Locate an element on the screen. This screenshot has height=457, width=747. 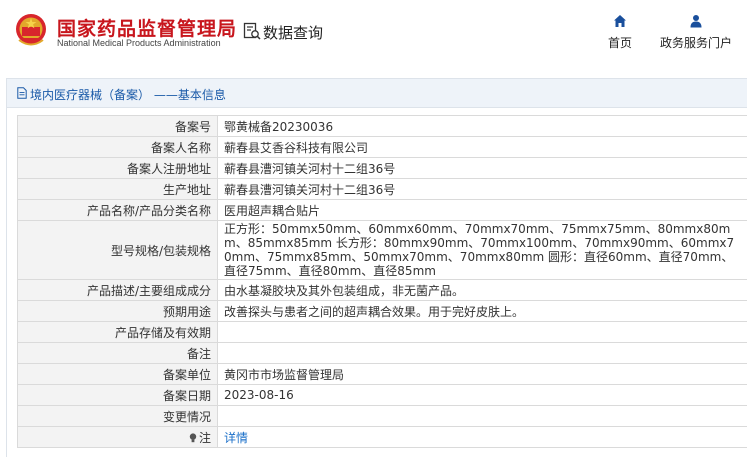
table-row: 产品描述/主要组成成分 由水基凝胶块及其外包装组成，非无菌产品。 is located at coordinates (382, 290).